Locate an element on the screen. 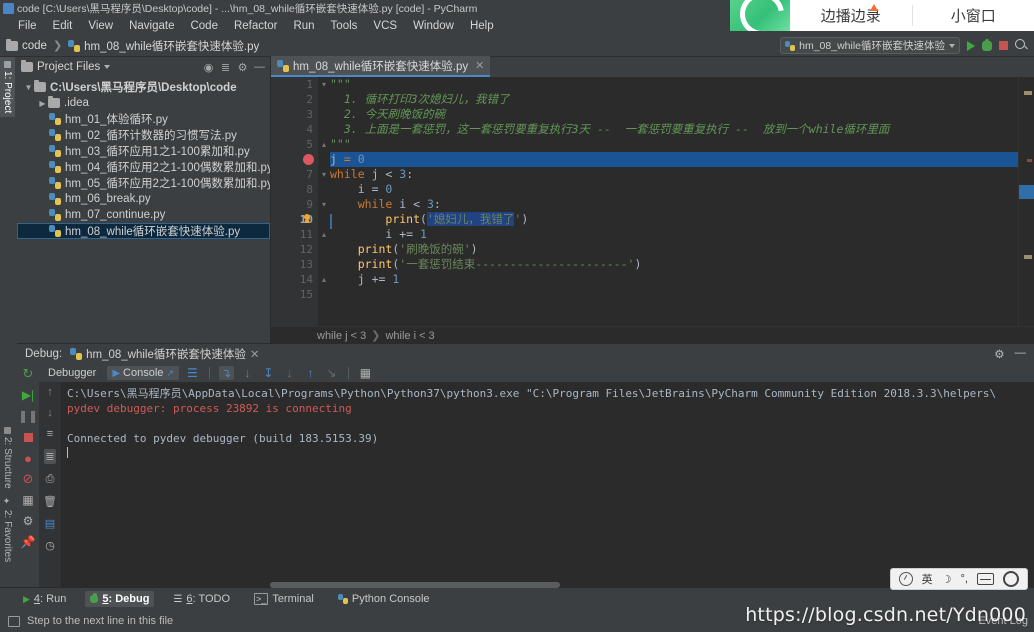 The width and height of the screenshot is (1034, 632). list-item: hm_04_循环应用2之1-100偶数累加和.py is located at coordinates (143, 167).